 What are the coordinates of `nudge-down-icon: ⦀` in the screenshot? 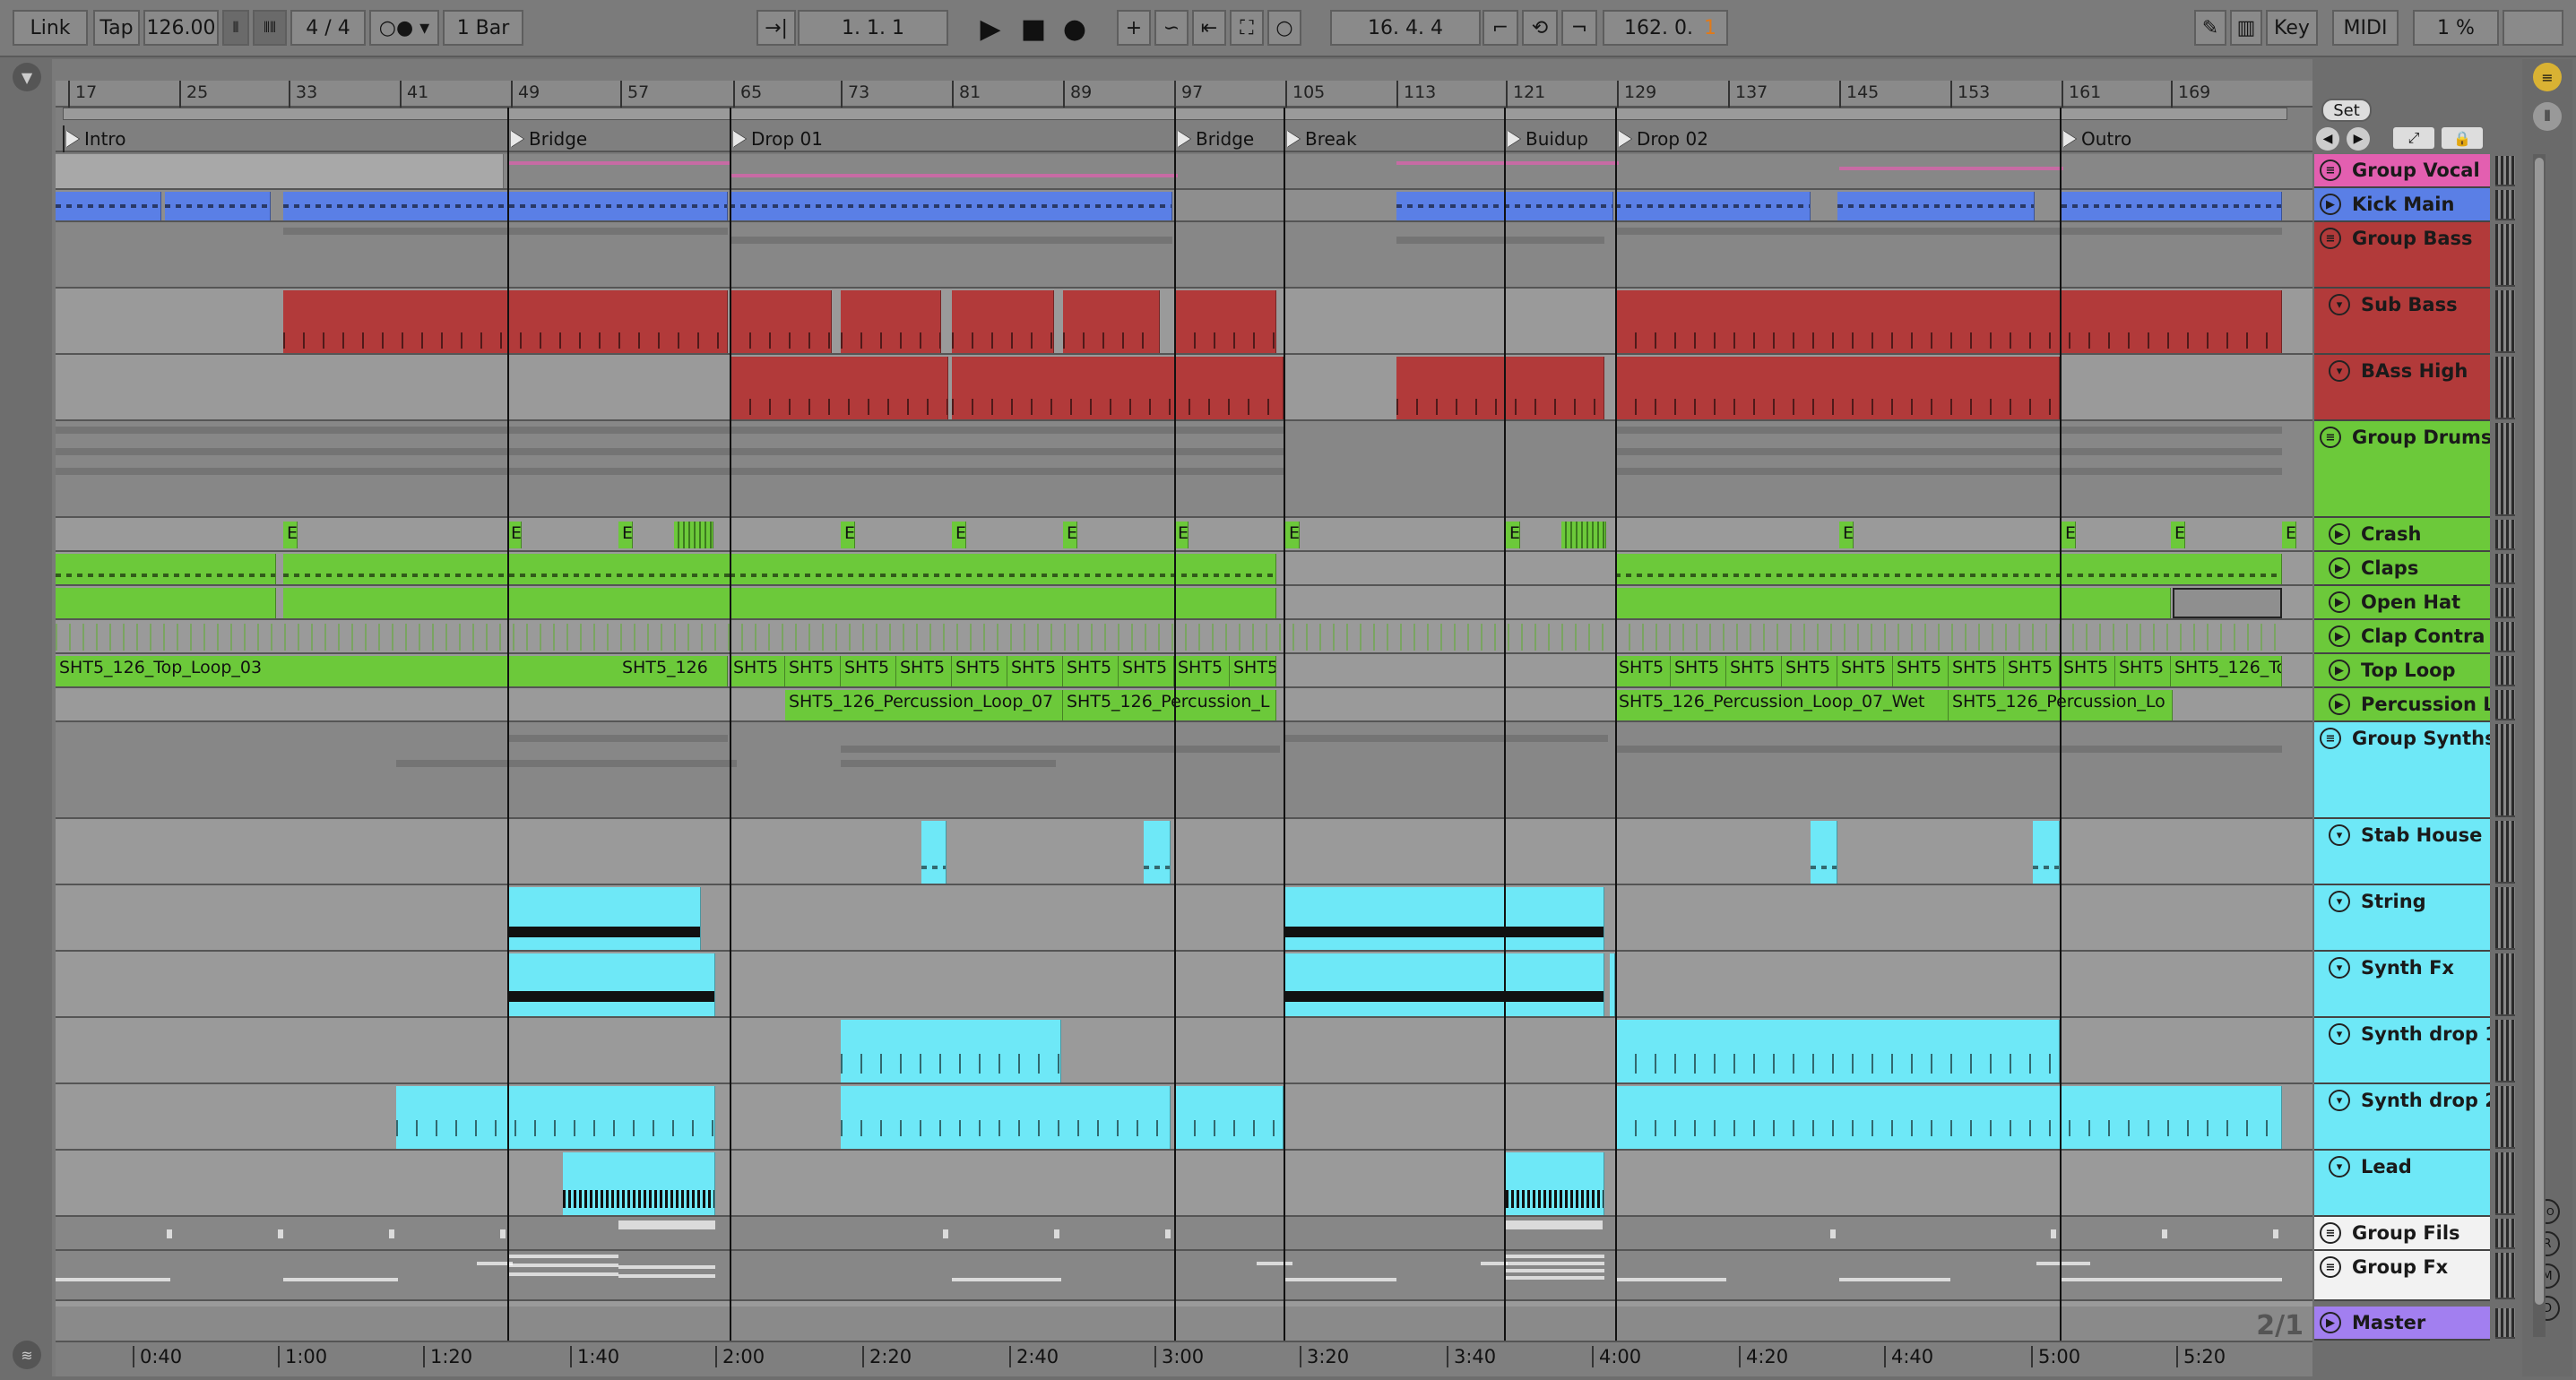 It's located at (235, 28).